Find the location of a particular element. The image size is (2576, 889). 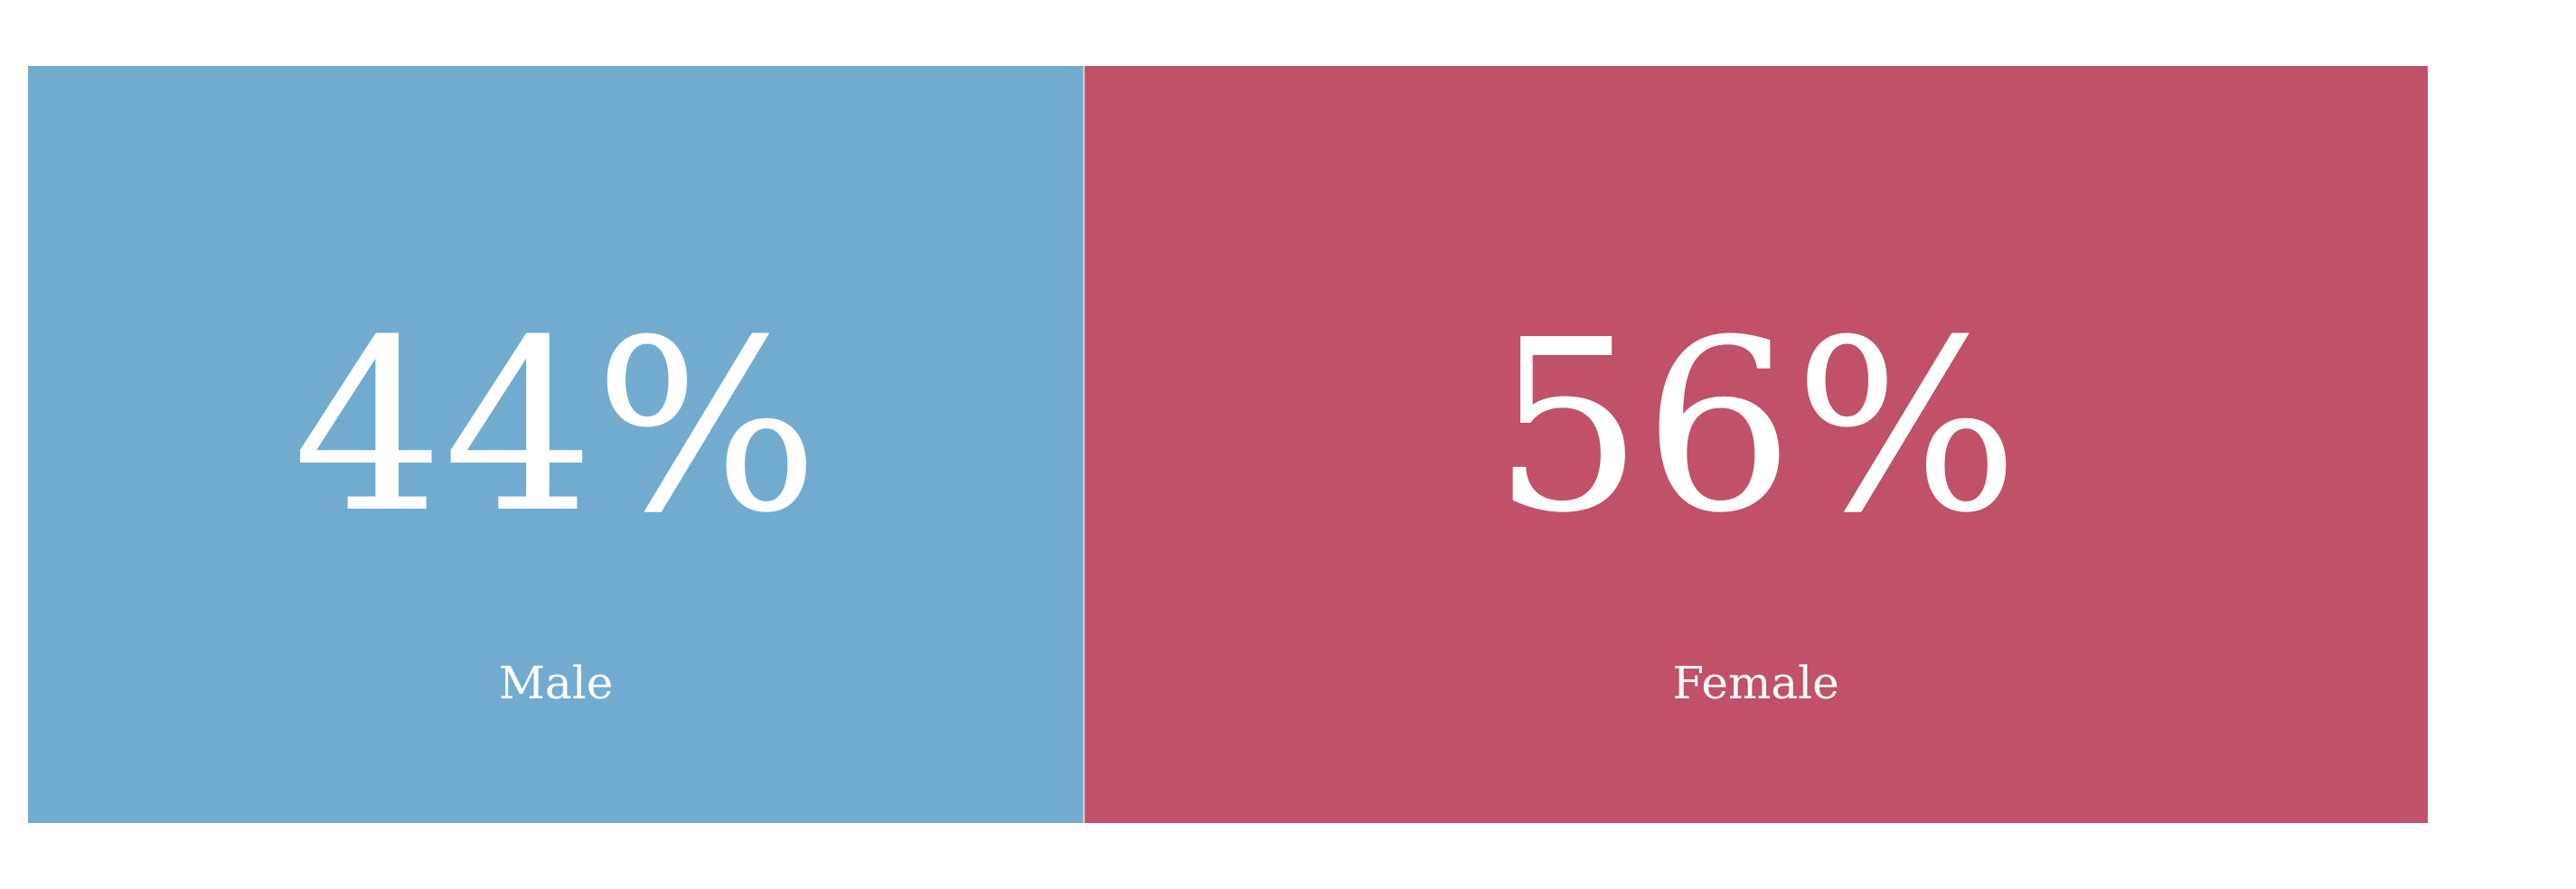

percent-label-male: 44% is located at coordinates (556, 427).